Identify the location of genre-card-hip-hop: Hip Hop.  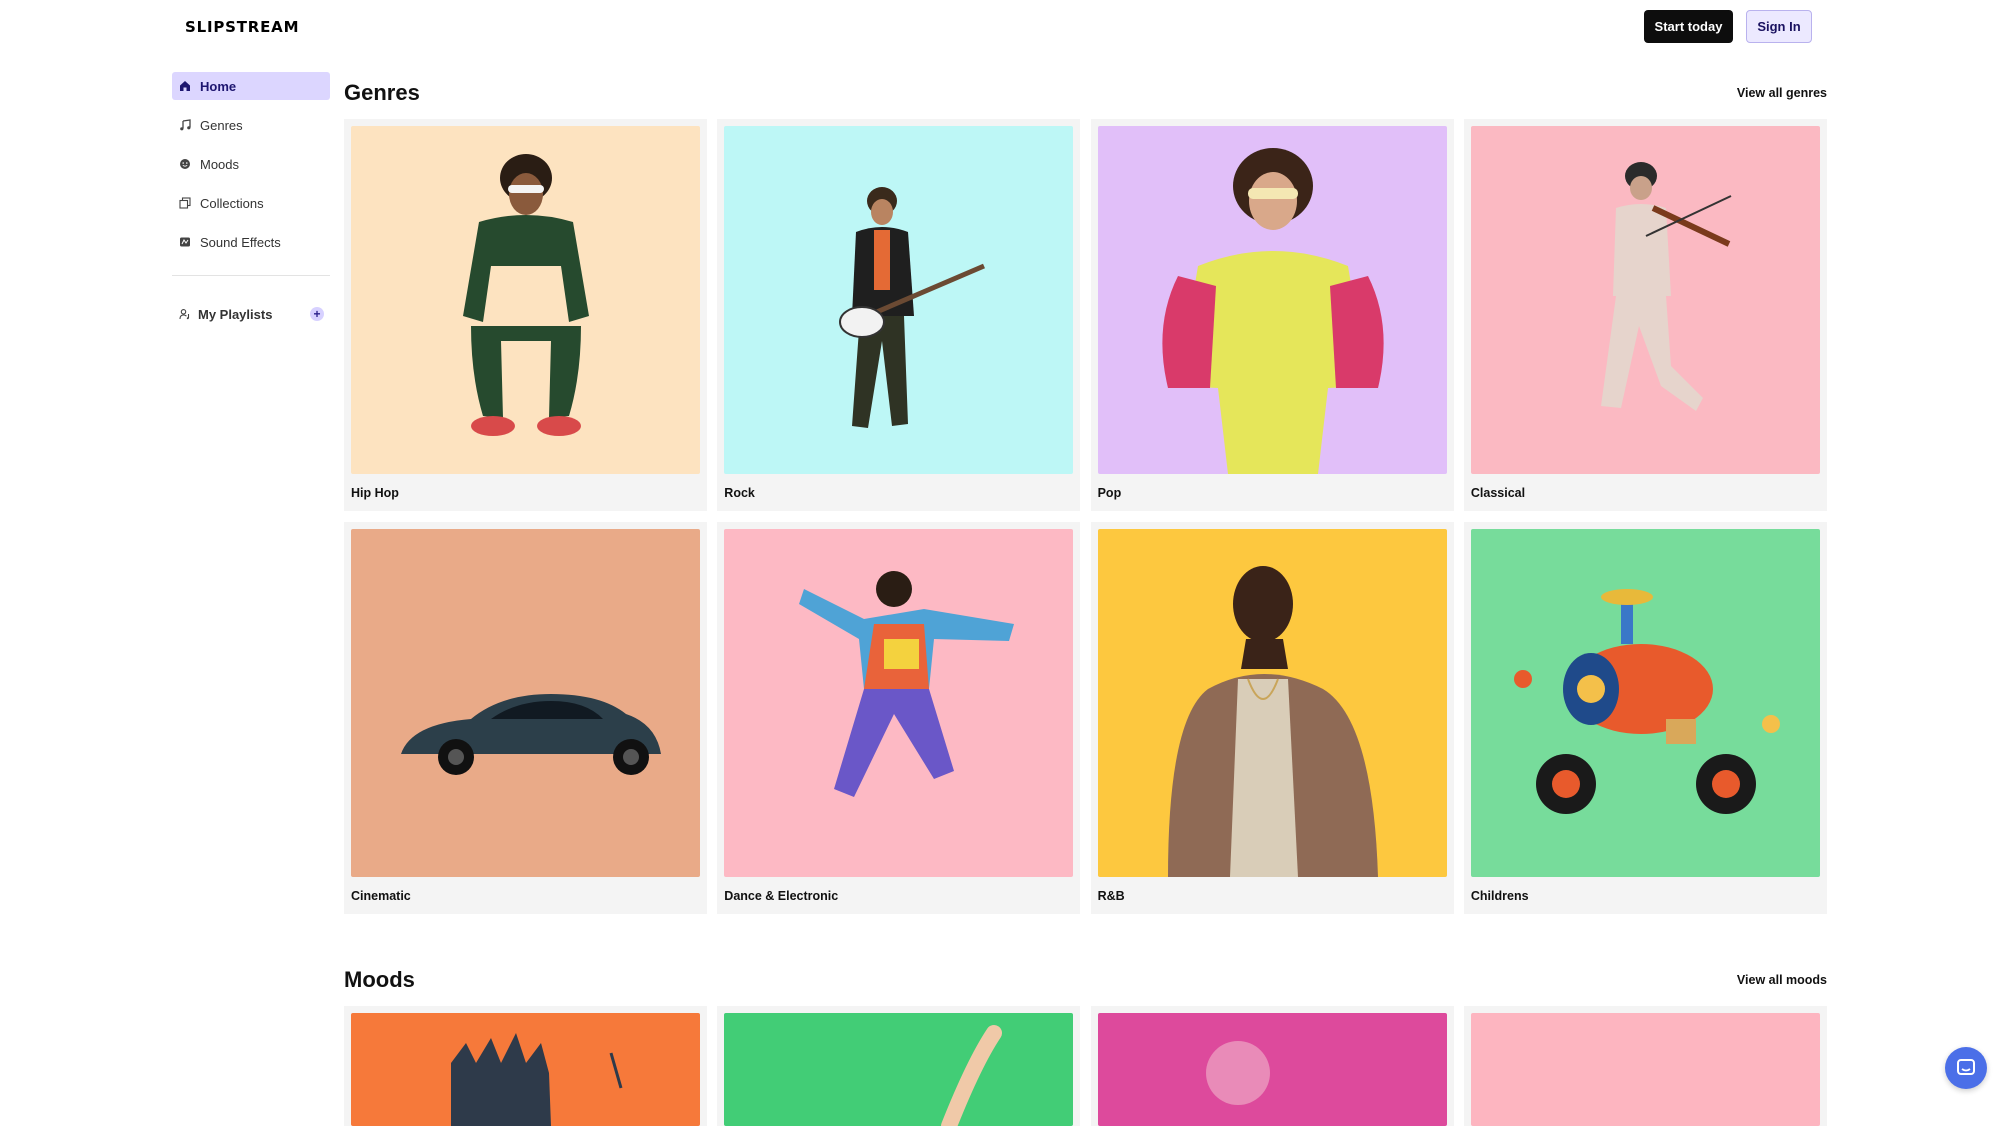
(525, 315).